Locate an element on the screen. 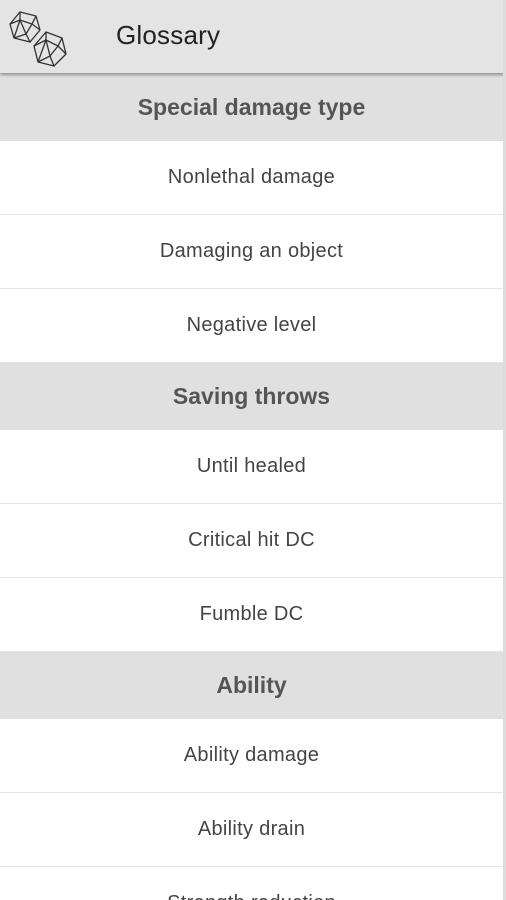 This screenshot has height=900, width=506. list-item: Strength reduction is located at coordinates (251, 883).